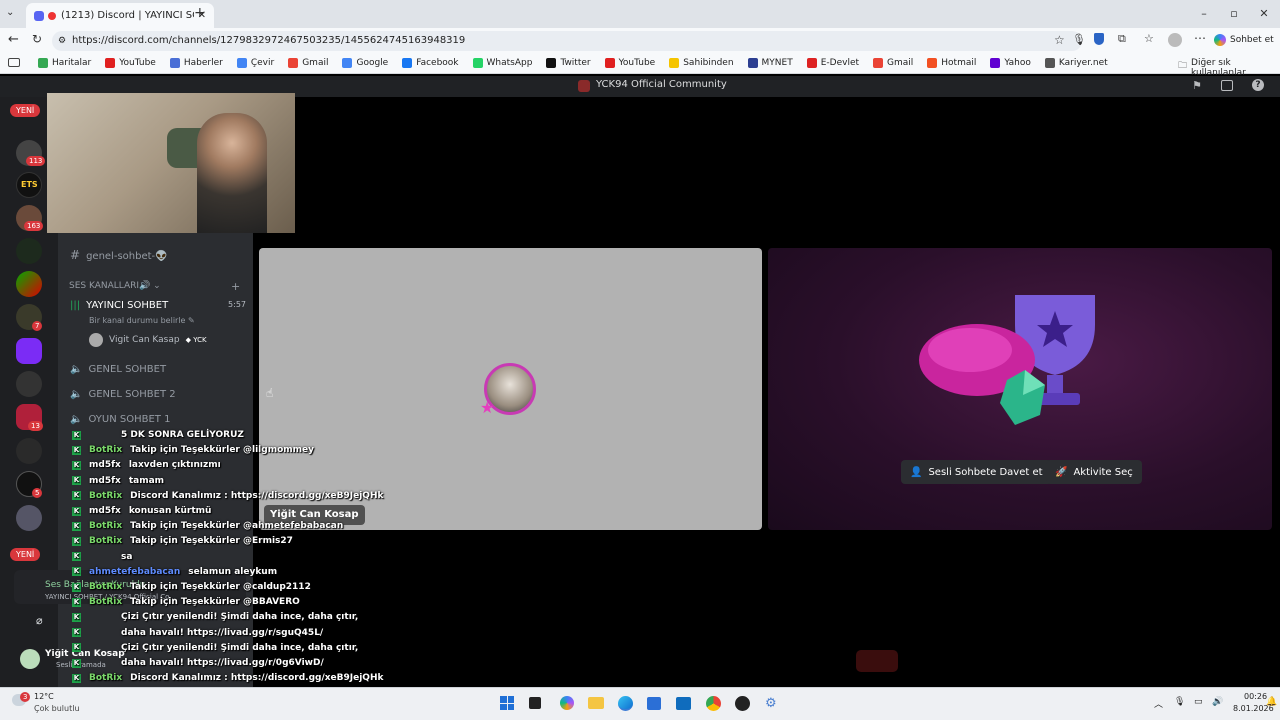  Describe the element at coordinates (255, 63) in the screenshot. I see `bookmark-item: Çevir` at that location.